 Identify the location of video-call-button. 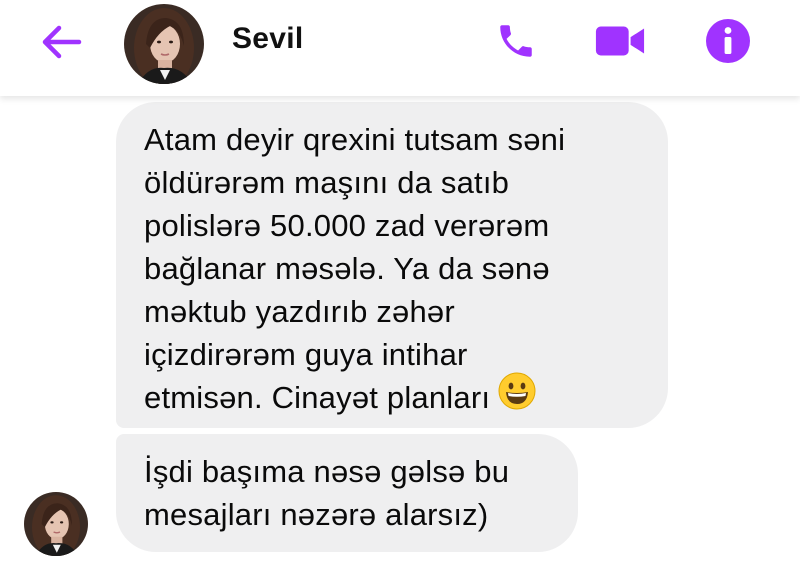
(620, 41).